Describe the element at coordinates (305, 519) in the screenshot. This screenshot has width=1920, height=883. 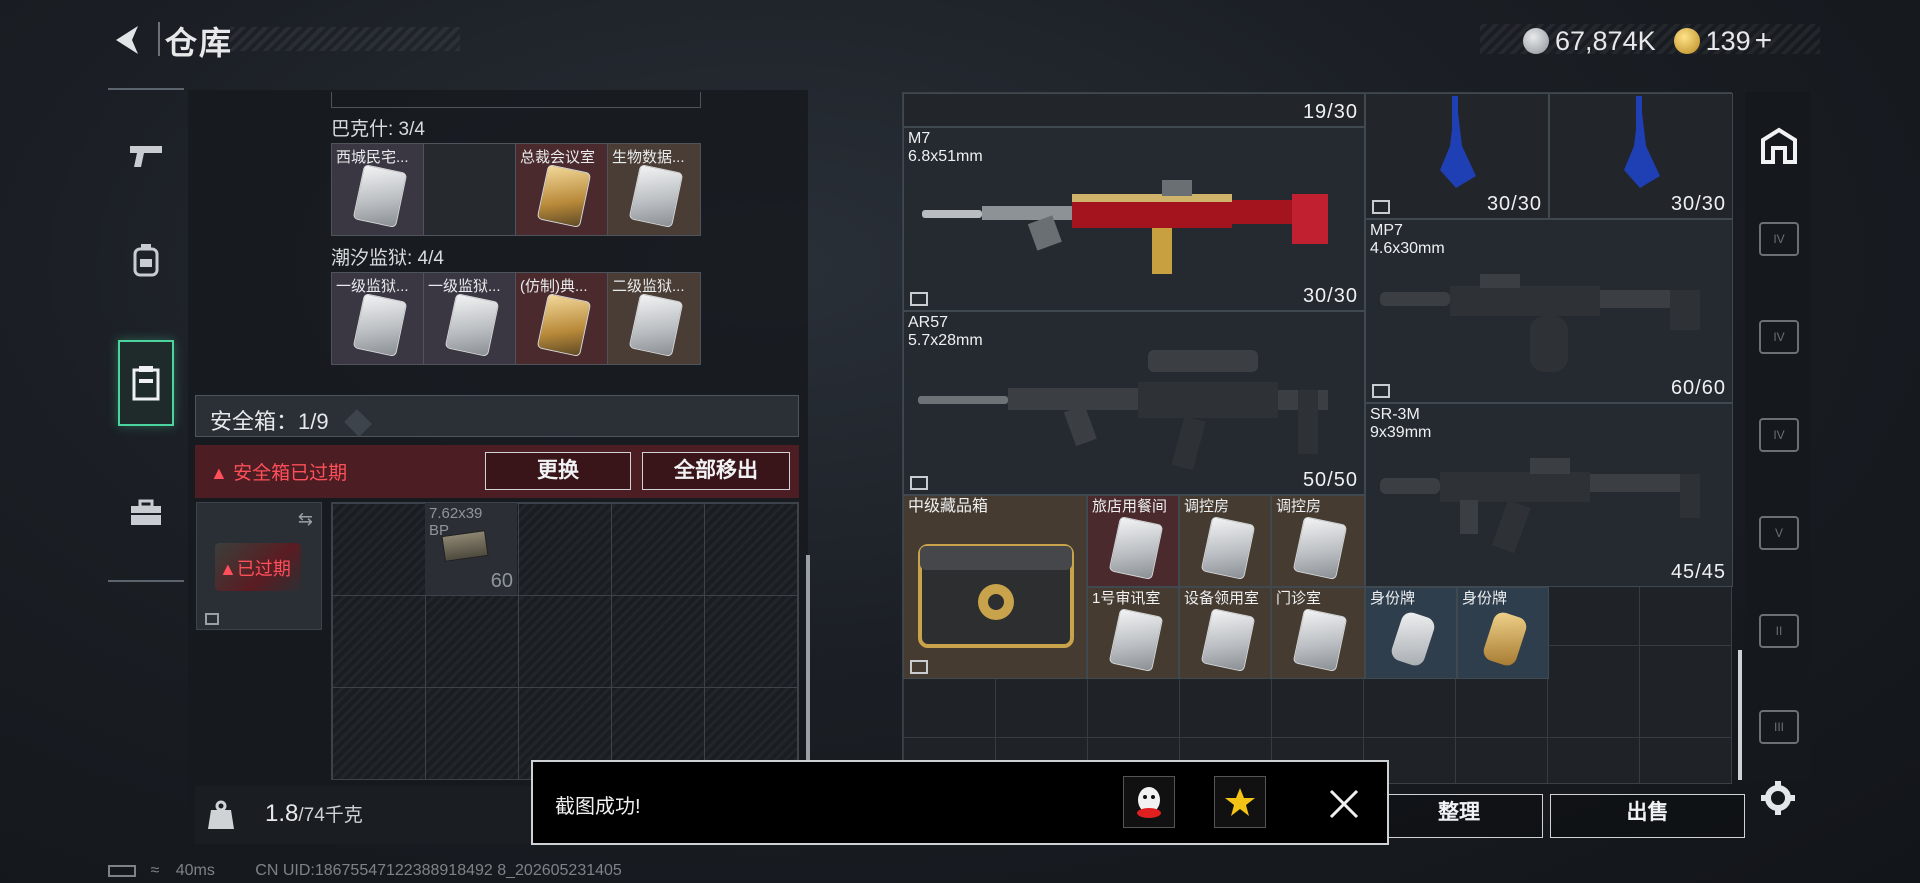
I see `swap-icon: ⇆` at that location.